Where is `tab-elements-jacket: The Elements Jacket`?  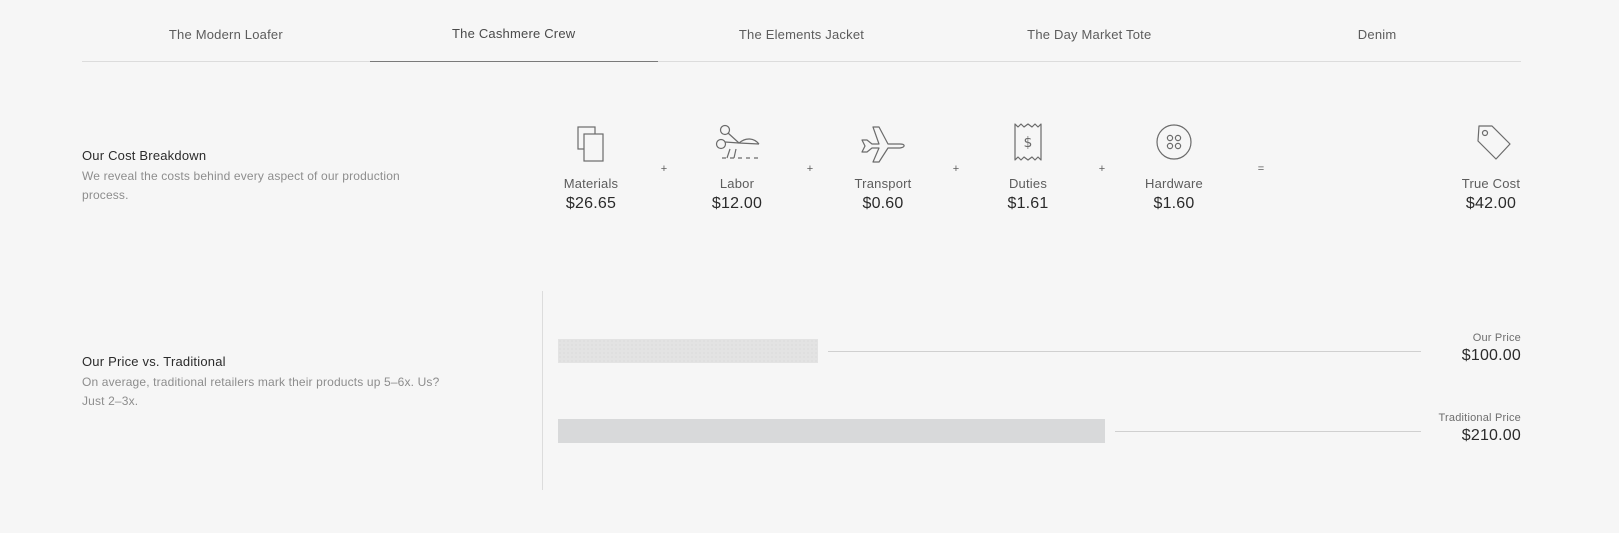 tab-elements-jacket: The Elements Jacket is located at coordinates (802, 30).